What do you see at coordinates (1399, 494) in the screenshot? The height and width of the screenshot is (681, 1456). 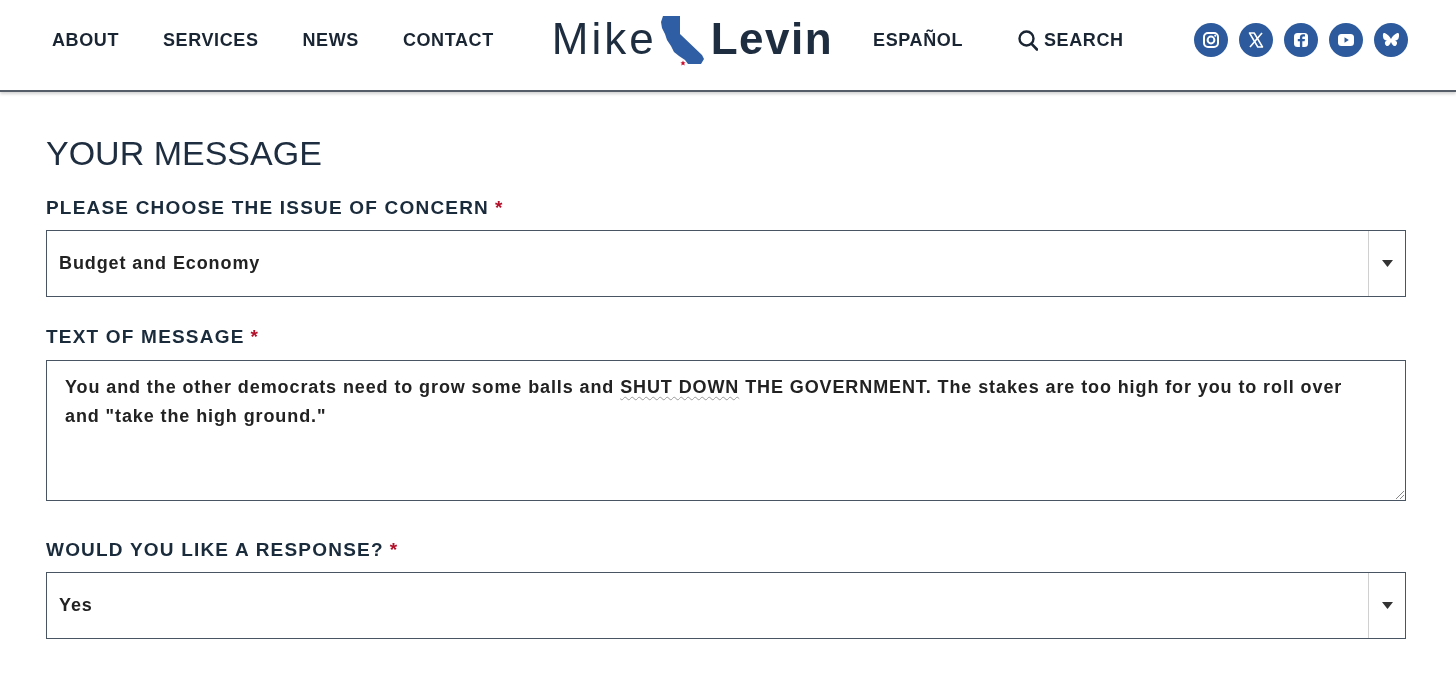 I see `resize-grip-icon` at bounding box center [1399, 494].